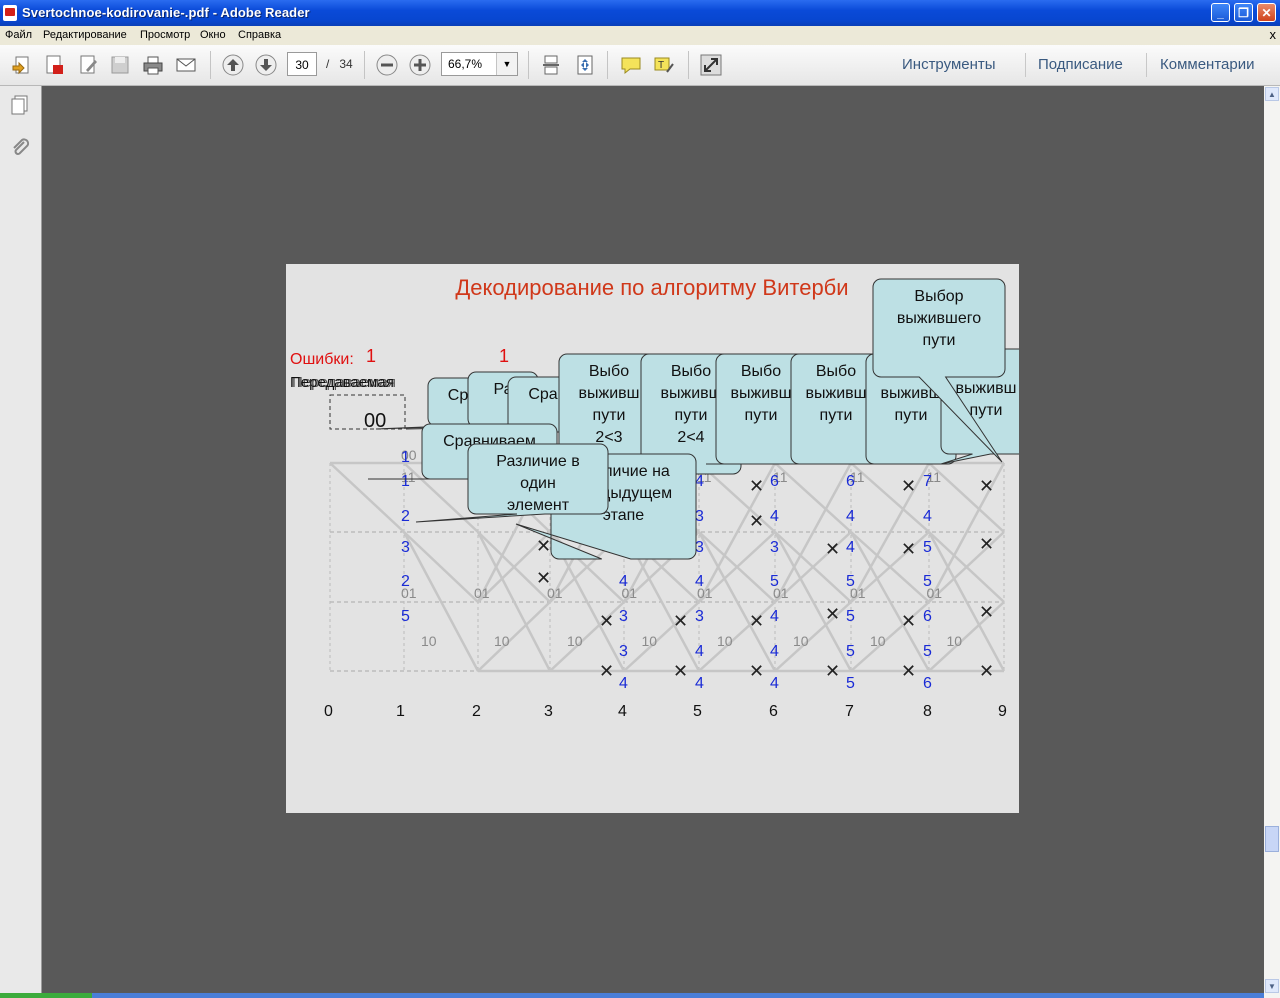  What do you see at coordinates (1207, 64) in the screenshot?
I see `comments-link: Комментарии` at bounding box center [1207, 64].